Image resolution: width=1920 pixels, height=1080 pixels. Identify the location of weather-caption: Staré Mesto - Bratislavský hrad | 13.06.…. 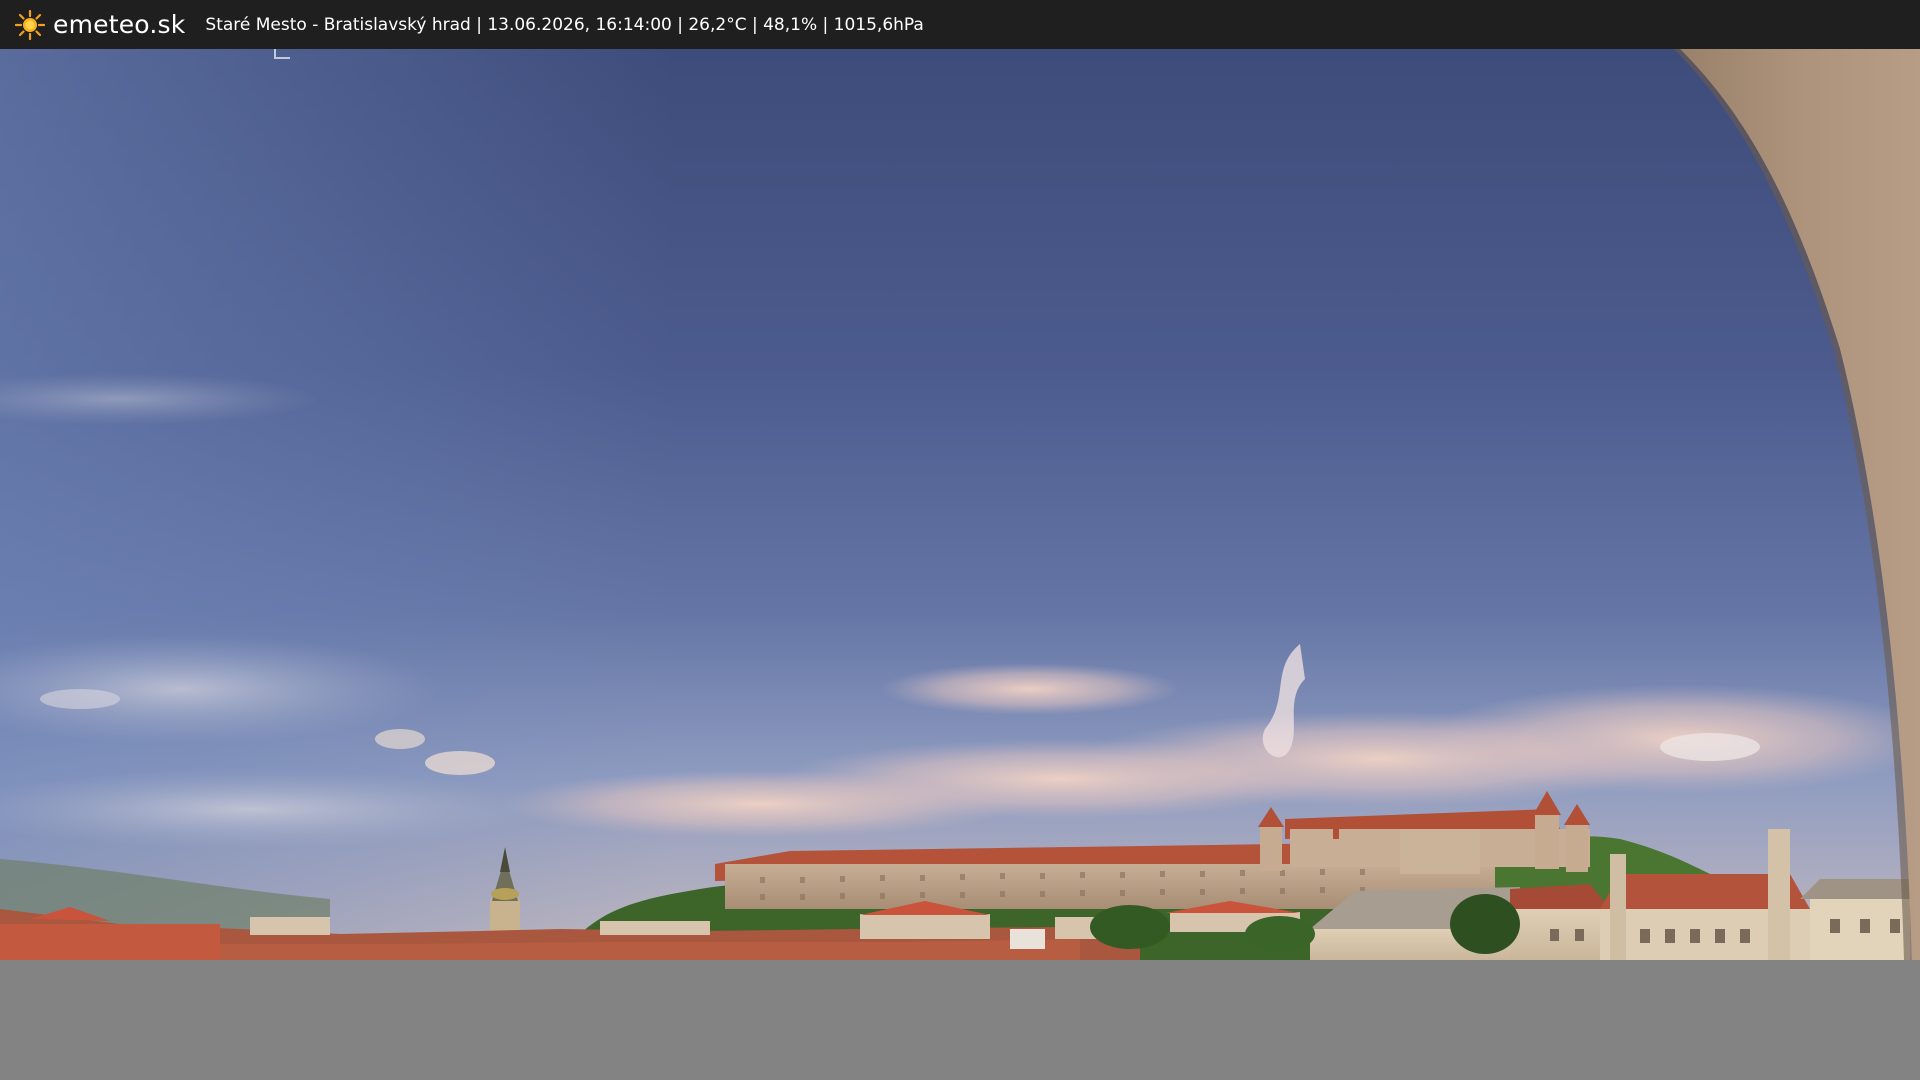
(564, 24).